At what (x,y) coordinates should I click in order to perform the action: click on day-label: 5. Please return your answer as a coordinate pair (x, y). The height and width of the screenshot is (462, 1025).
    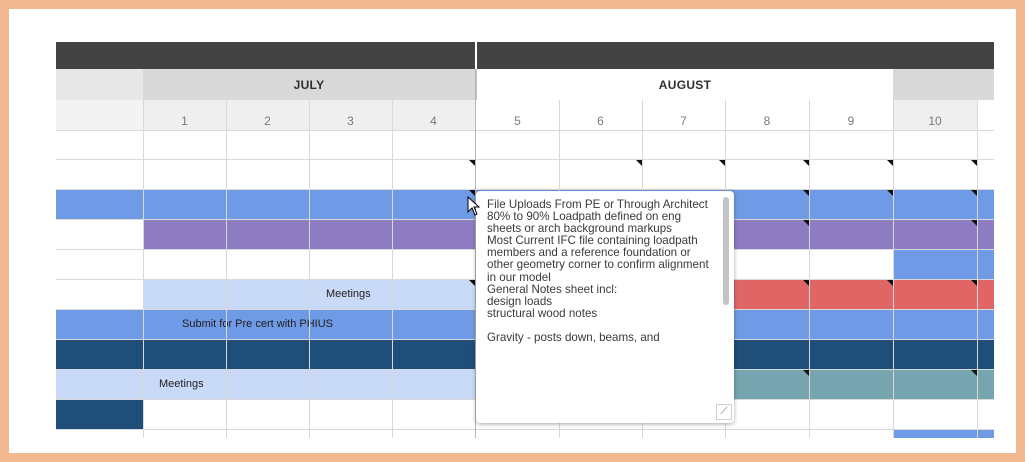
    Looking at the image, I should click on (517, 121).